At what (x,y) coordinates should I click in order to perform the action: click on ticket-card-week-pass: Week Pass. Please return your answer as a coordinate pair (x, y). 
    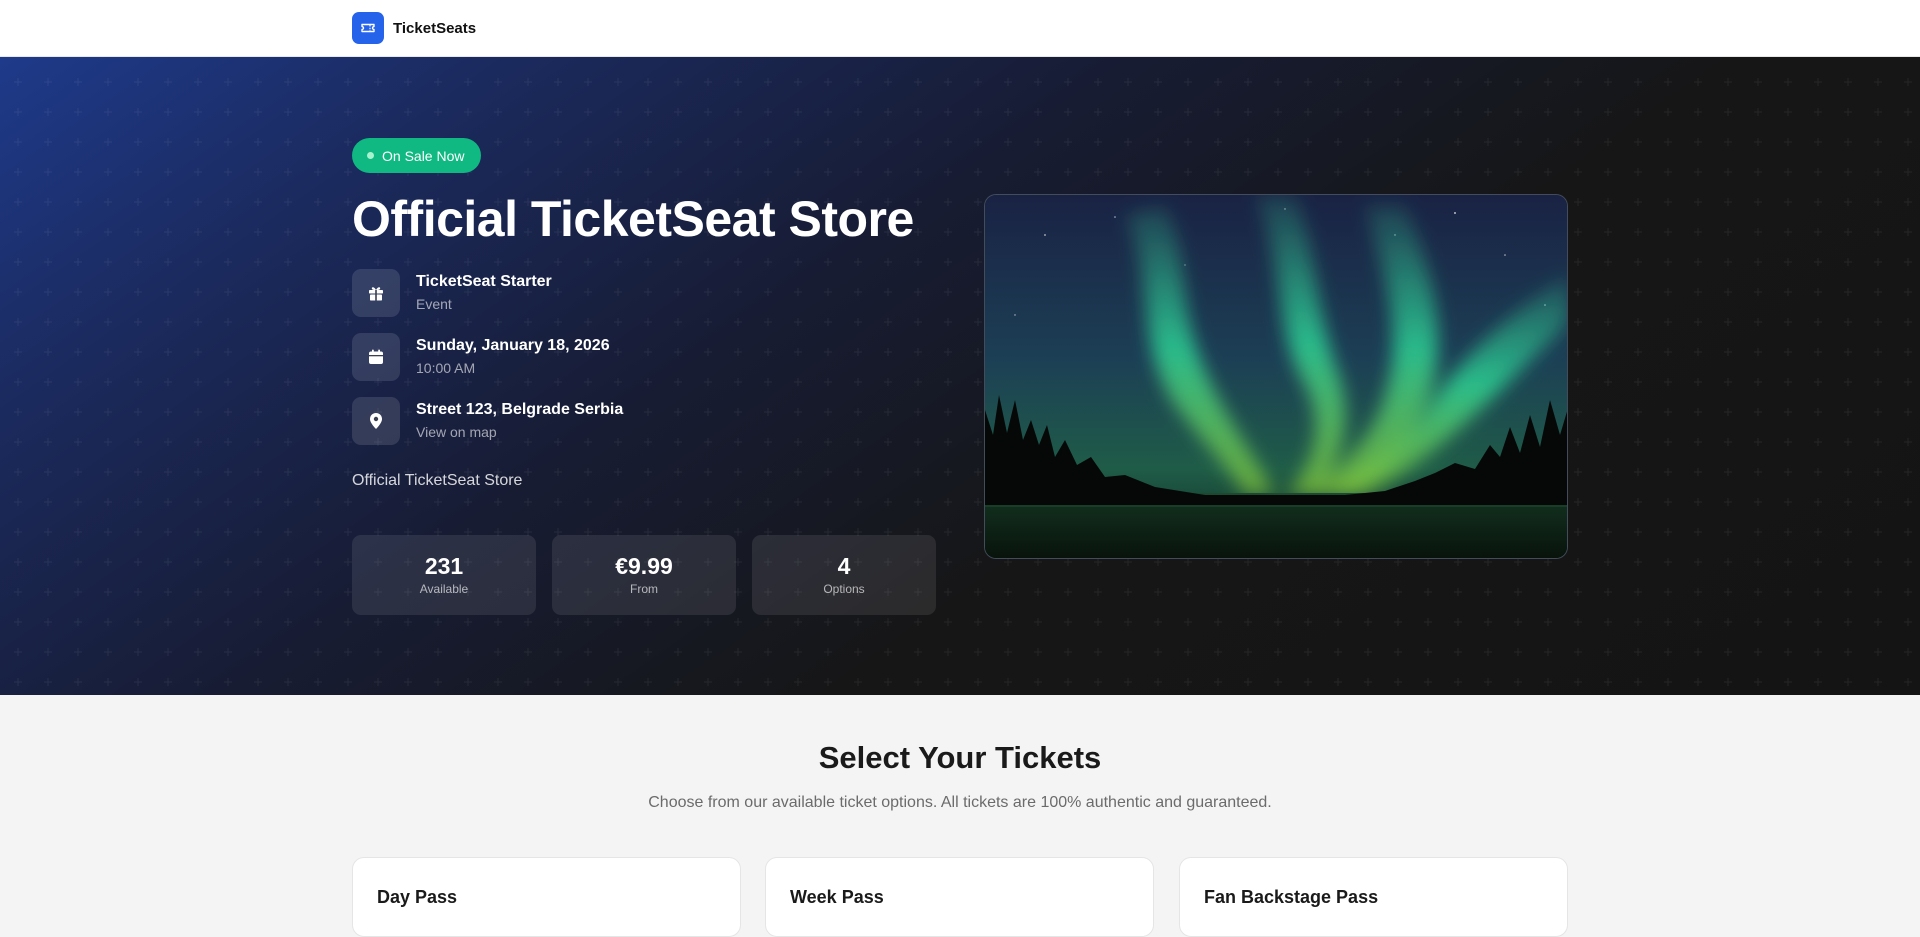
    Looking at the image, I should click on (959, 897).